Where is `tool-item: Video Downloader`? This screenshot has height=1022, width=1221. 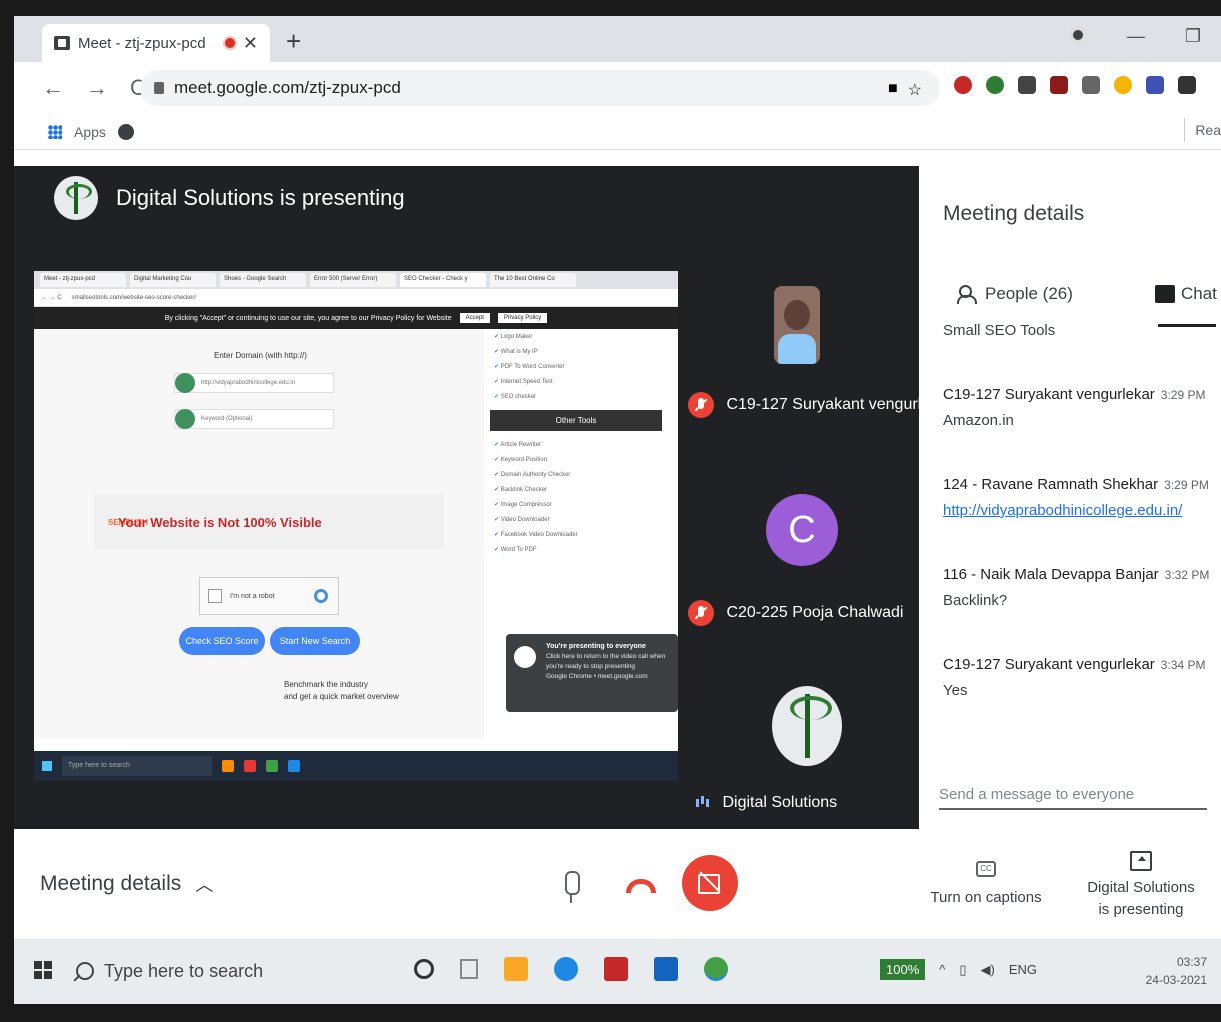 tool-item: Video Downloader is located at coordinates (576, 519).